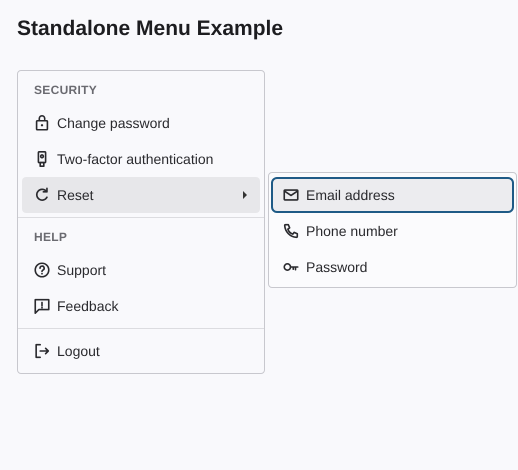 The image size is (518, 470). Describe the element at coordinates (141, 306) in the screenshot. I see `menu-item: Feedback` at that location.